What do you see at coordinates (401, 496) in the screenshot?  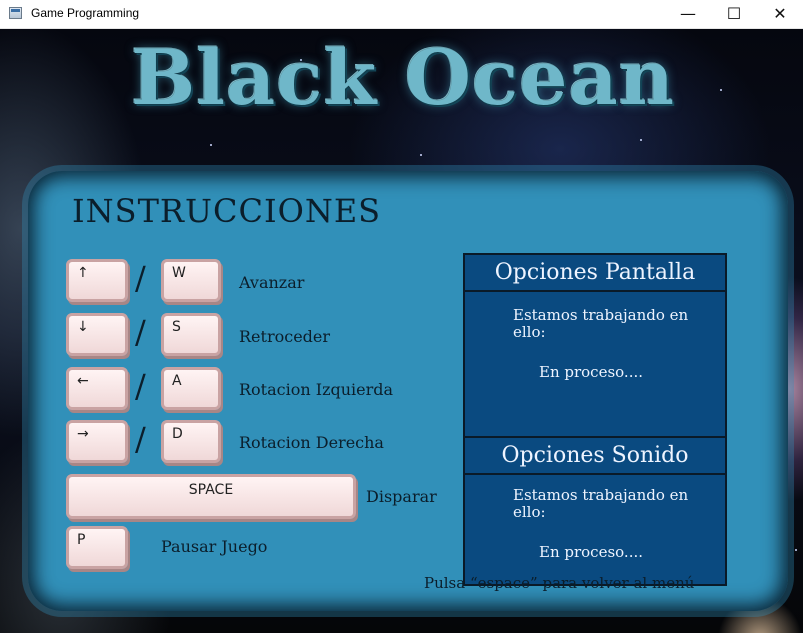 I see `action-label: Disparar` at bounding box center [401, 496].